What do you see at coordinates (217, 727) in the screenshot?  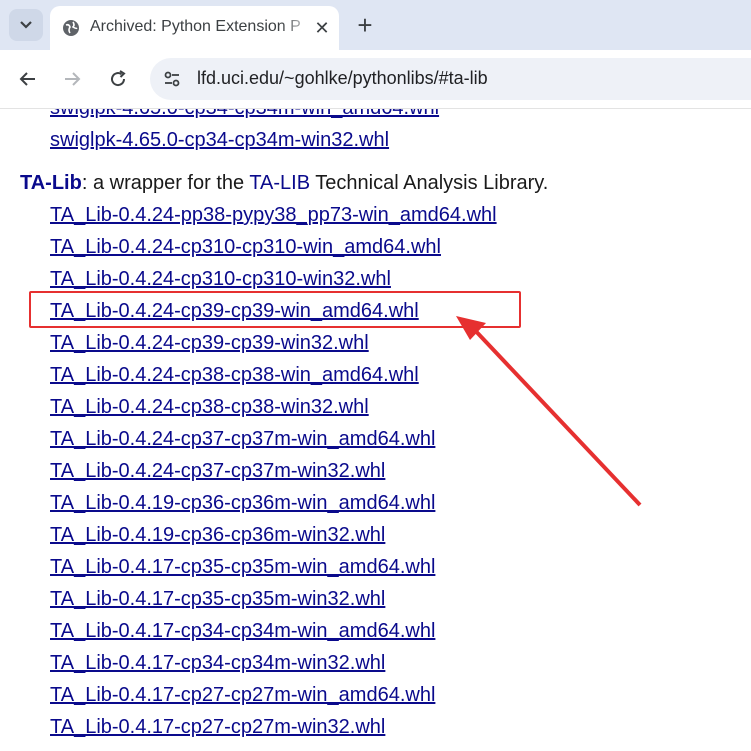 I see `download-link: TA_Lib-0.4.17-cp27-cp27m-win32.whl` at bounding box center [217, 727].